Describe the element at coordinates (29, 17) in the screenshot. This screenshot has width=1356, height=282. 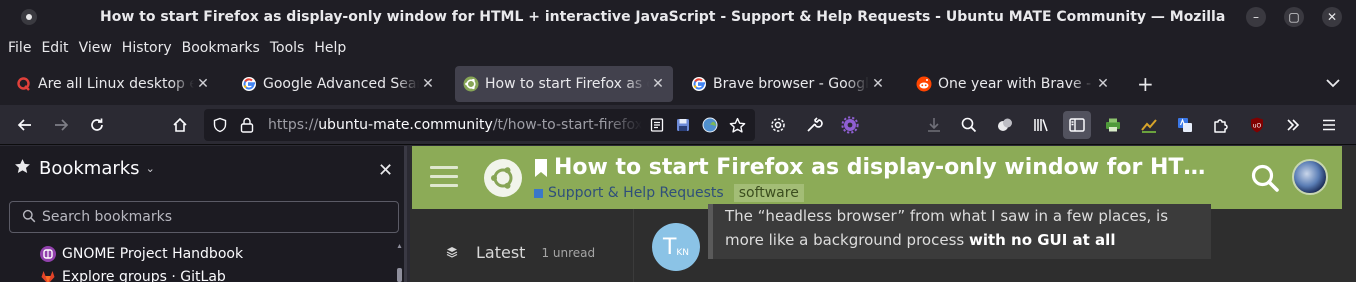
I see `window-menu-icon` at that location.